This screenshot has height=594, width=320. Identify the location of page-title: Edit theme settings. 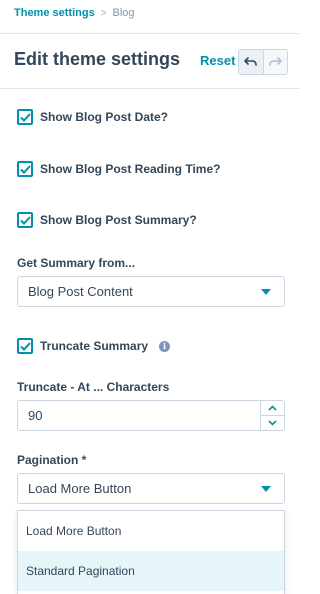
(97, 59).